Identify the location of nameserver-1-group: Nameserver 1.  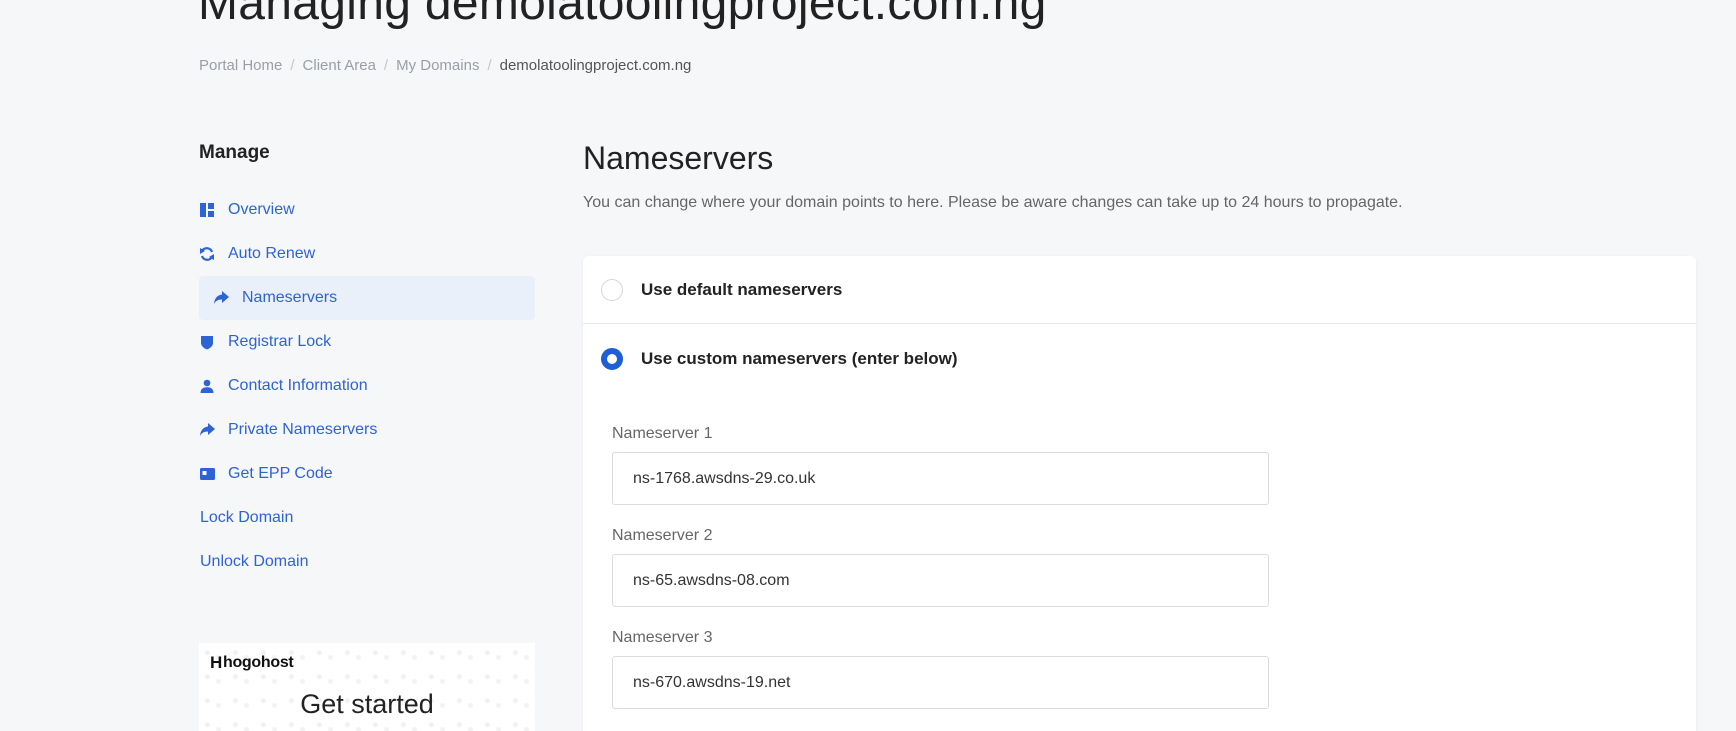
(940, 464).